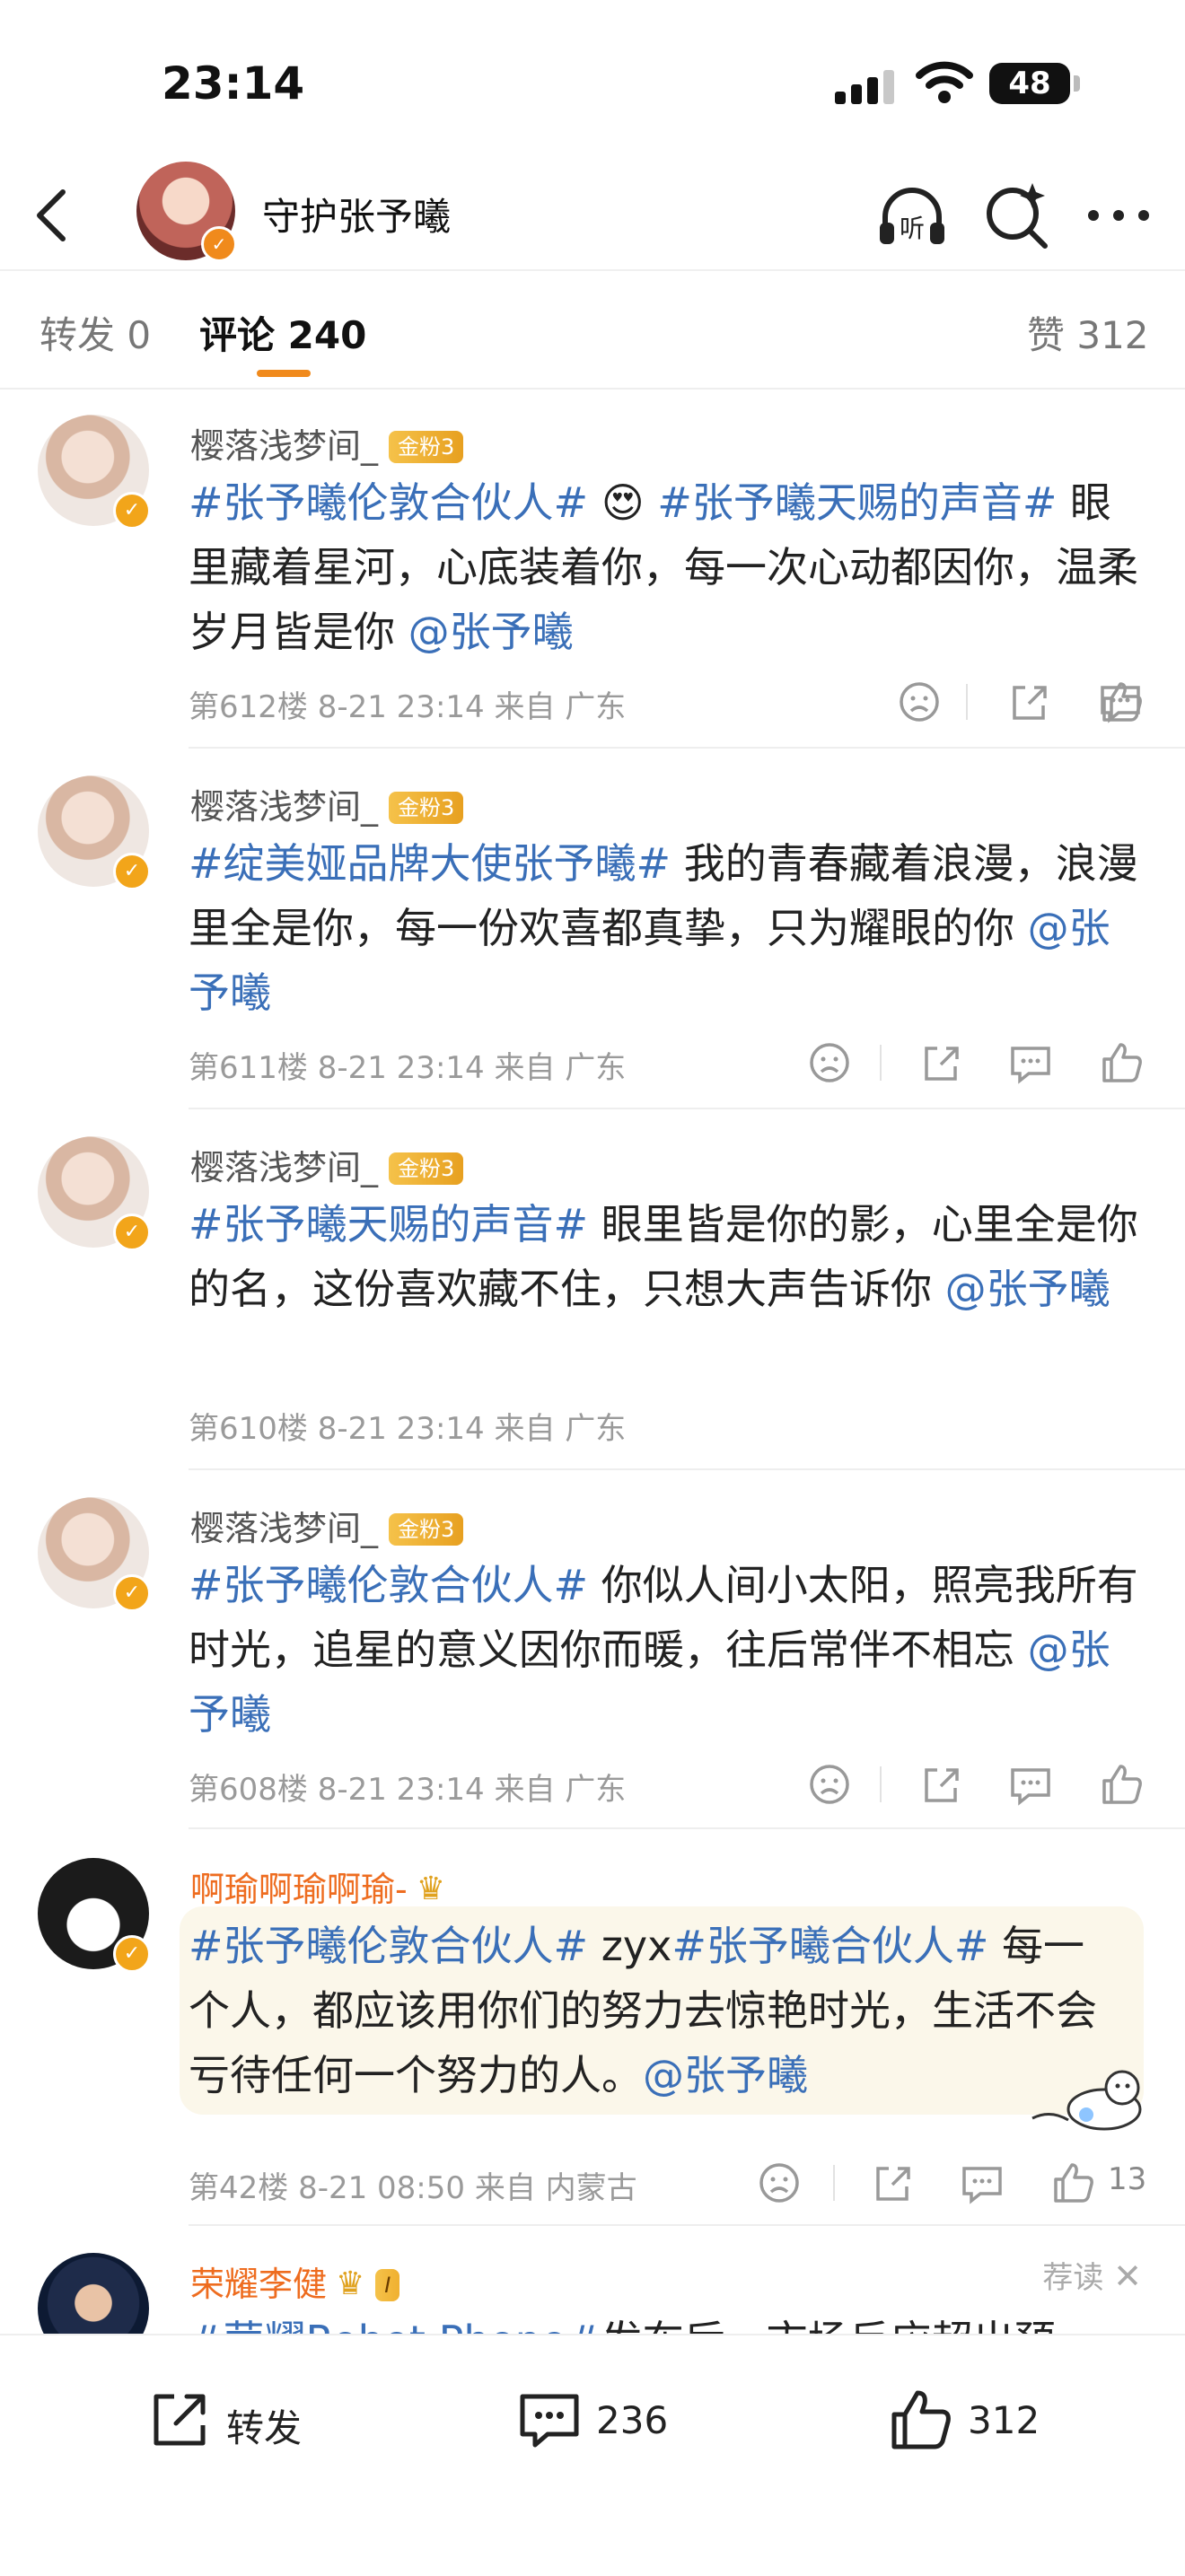 Image resolution: width=1185 pixels, height=2576 pixels. I want to click on recommend-label: 荐读 ✕, so click(1092, 2275).